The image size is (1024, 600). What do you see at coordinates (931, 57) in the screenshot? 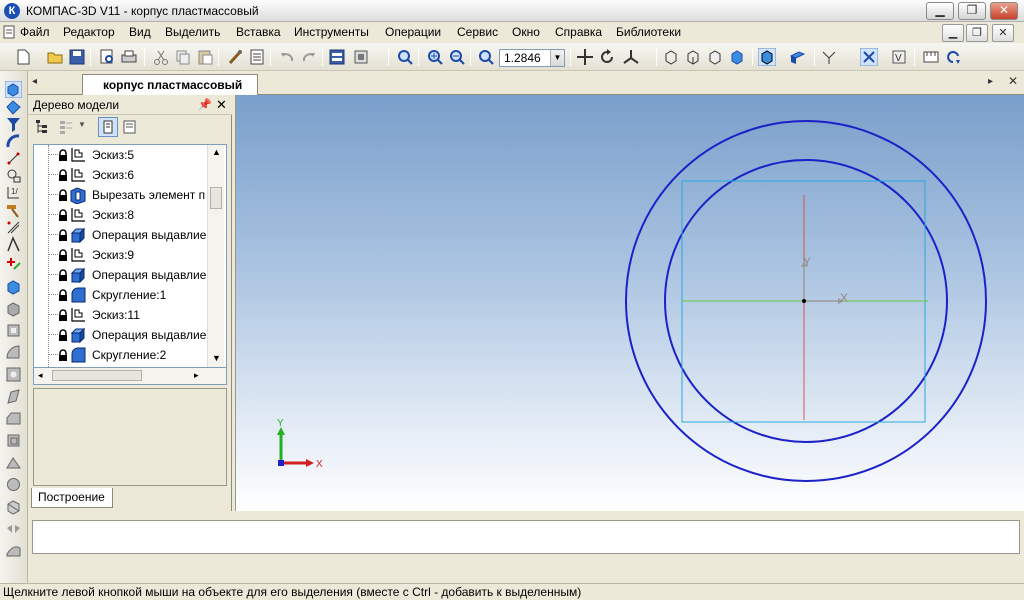
I see `measure-icon` at bounding box center [931, 57].